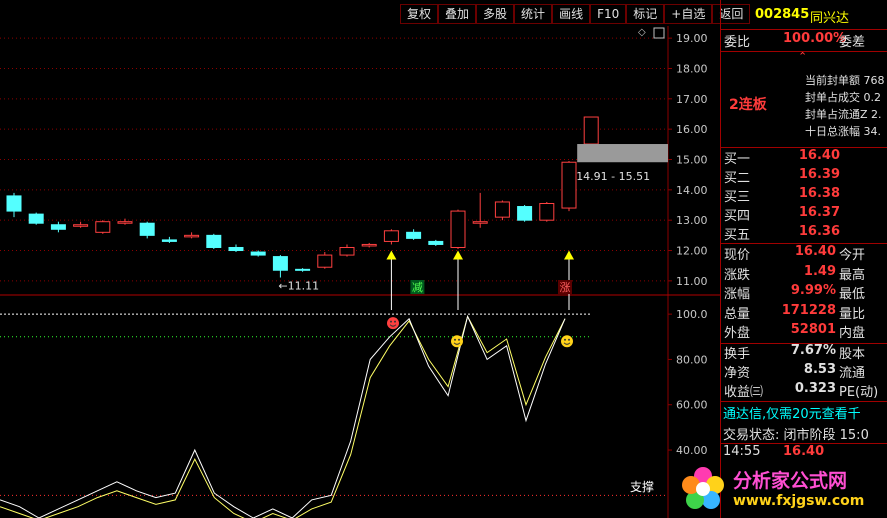  I want to click on quote-row: 换手 7.67% 股本, so click(804, 353).